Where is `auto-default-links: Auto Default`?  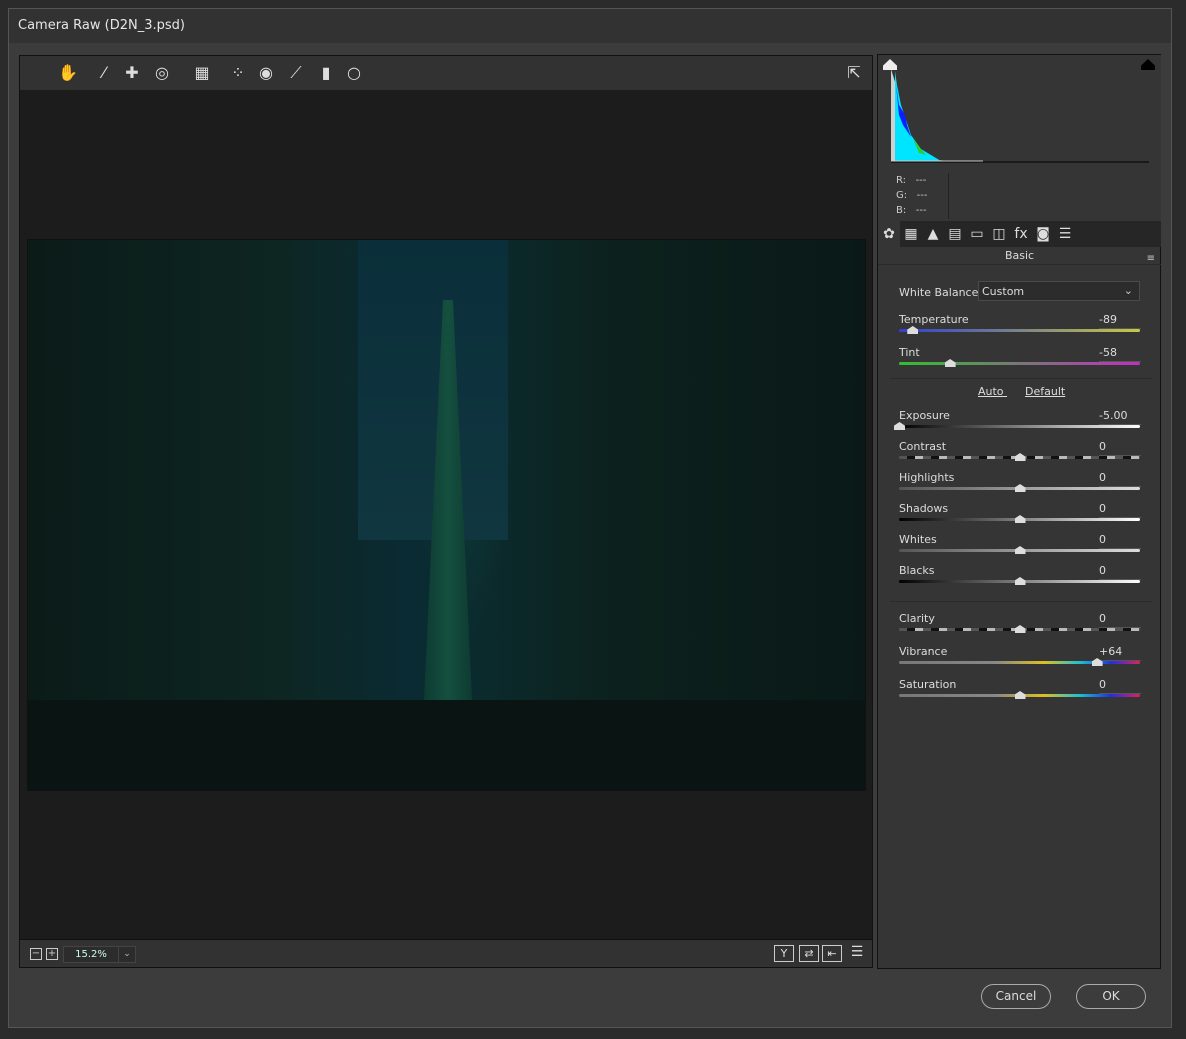 auto-default-links: Auto Default is located at coordinates (1021, 391).